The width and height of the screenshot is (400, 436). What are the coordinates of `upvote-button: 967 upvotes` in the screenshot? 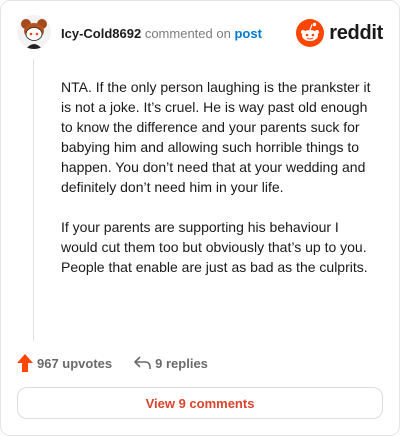 It's located at (64, 363).